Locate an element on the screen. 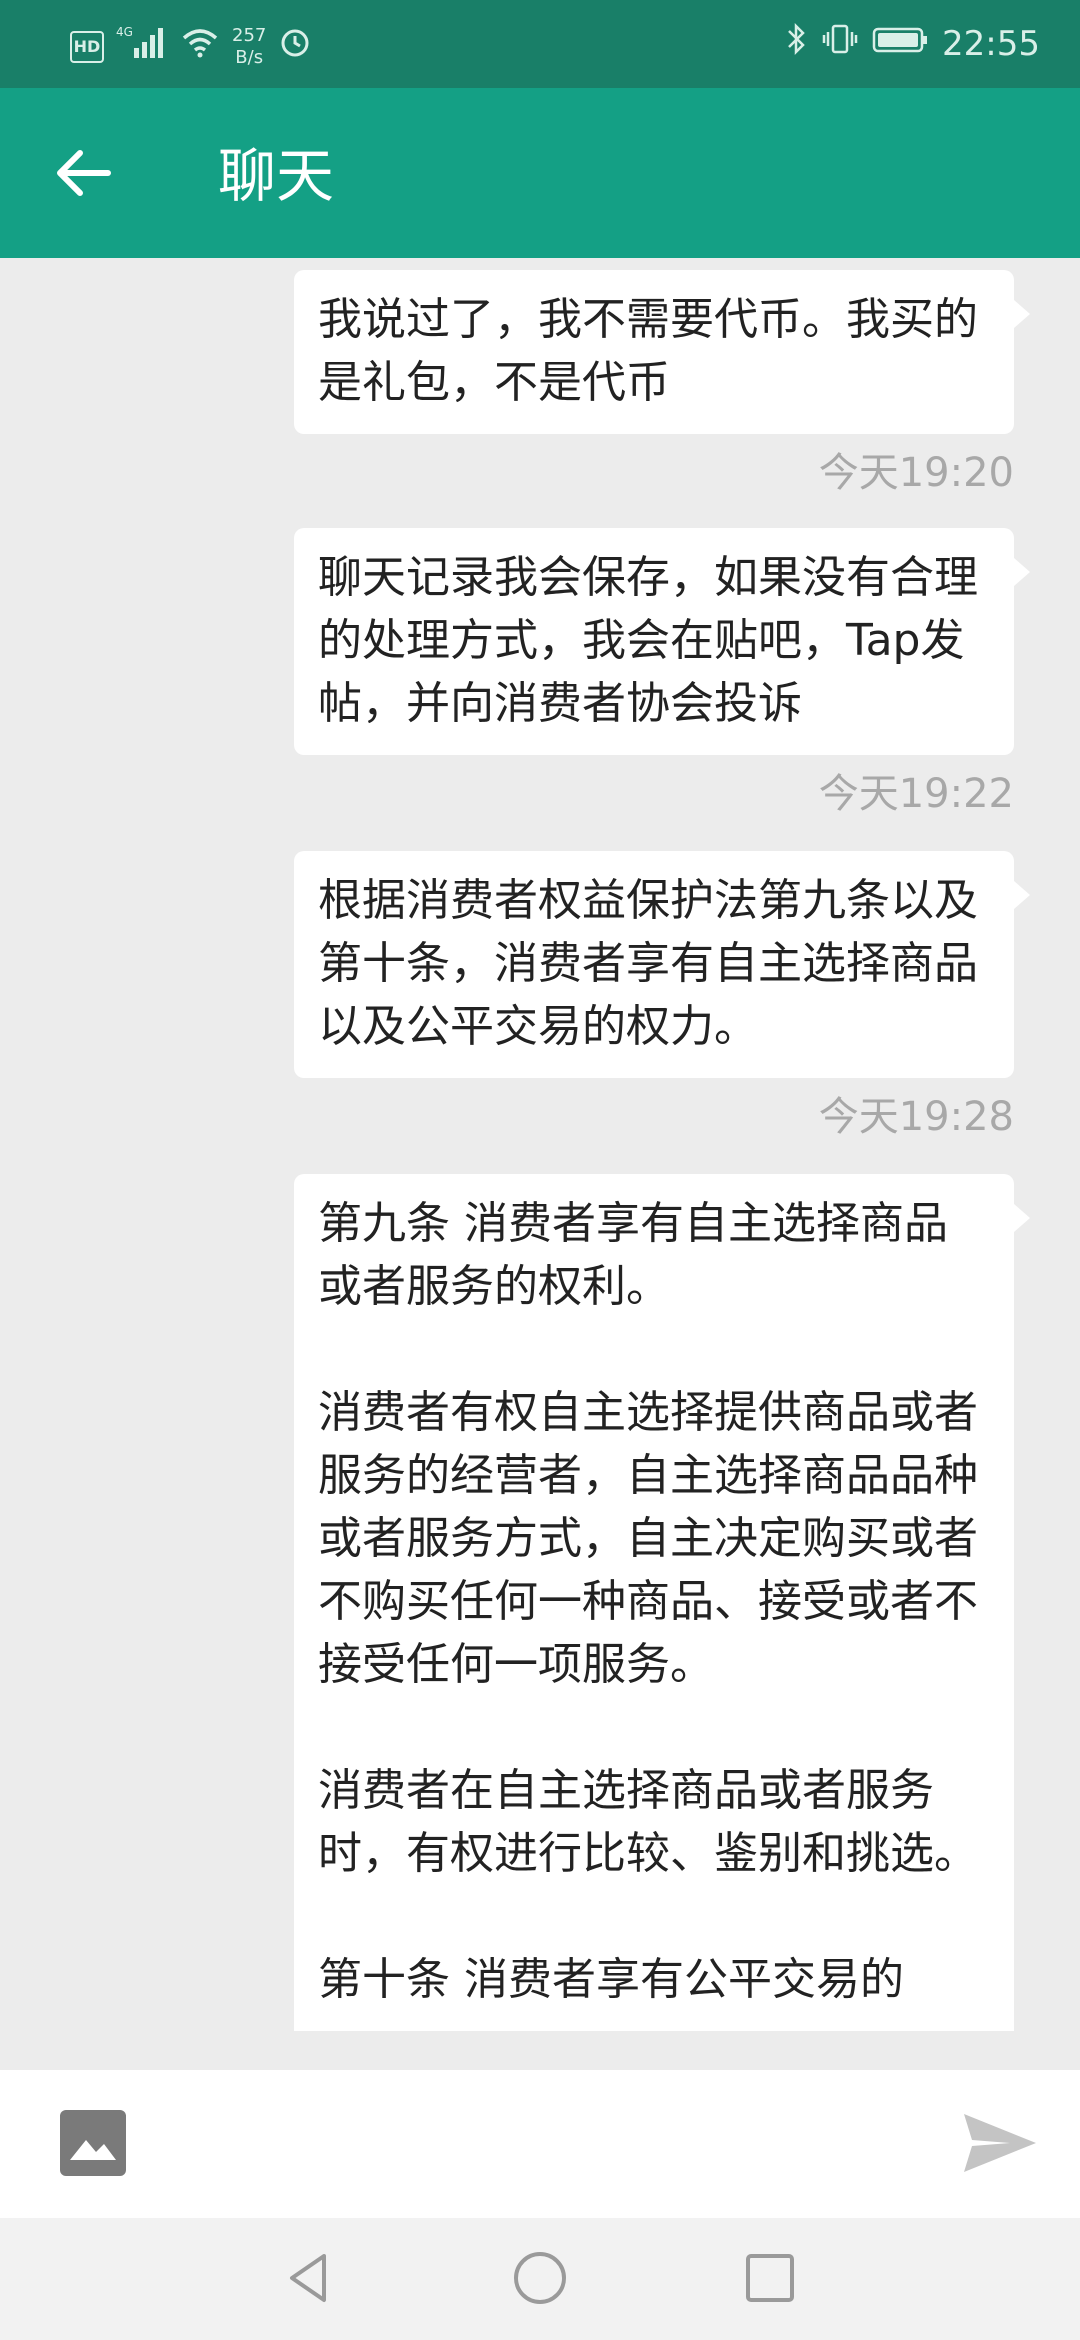 The height and width of the screenshot is (2340, 1080). nav-recent-button is located at coordinates (770, 2278).